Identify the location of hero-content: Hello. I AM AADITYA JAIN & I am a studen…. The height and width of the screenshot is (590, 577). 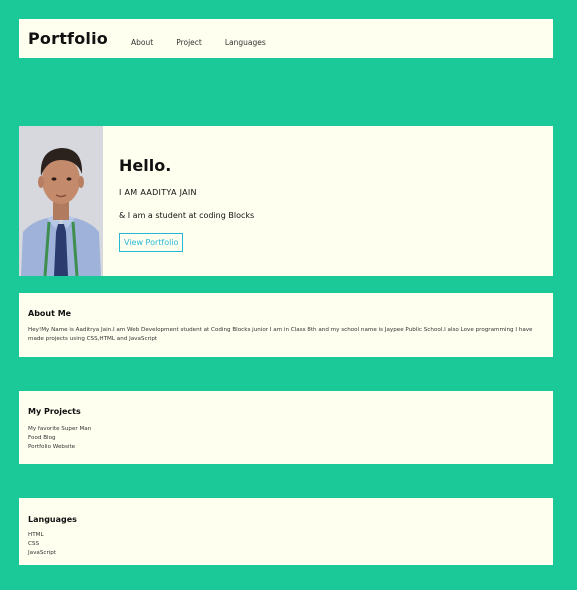
(186, 204).